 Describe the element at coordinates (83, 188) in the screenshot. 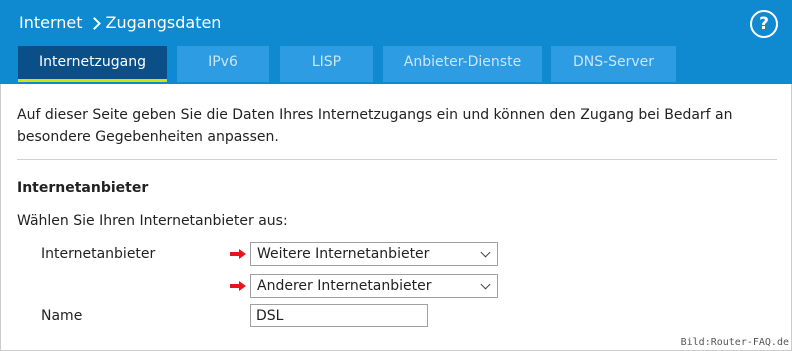

I see `section-title: Internetanbieter` at that location.